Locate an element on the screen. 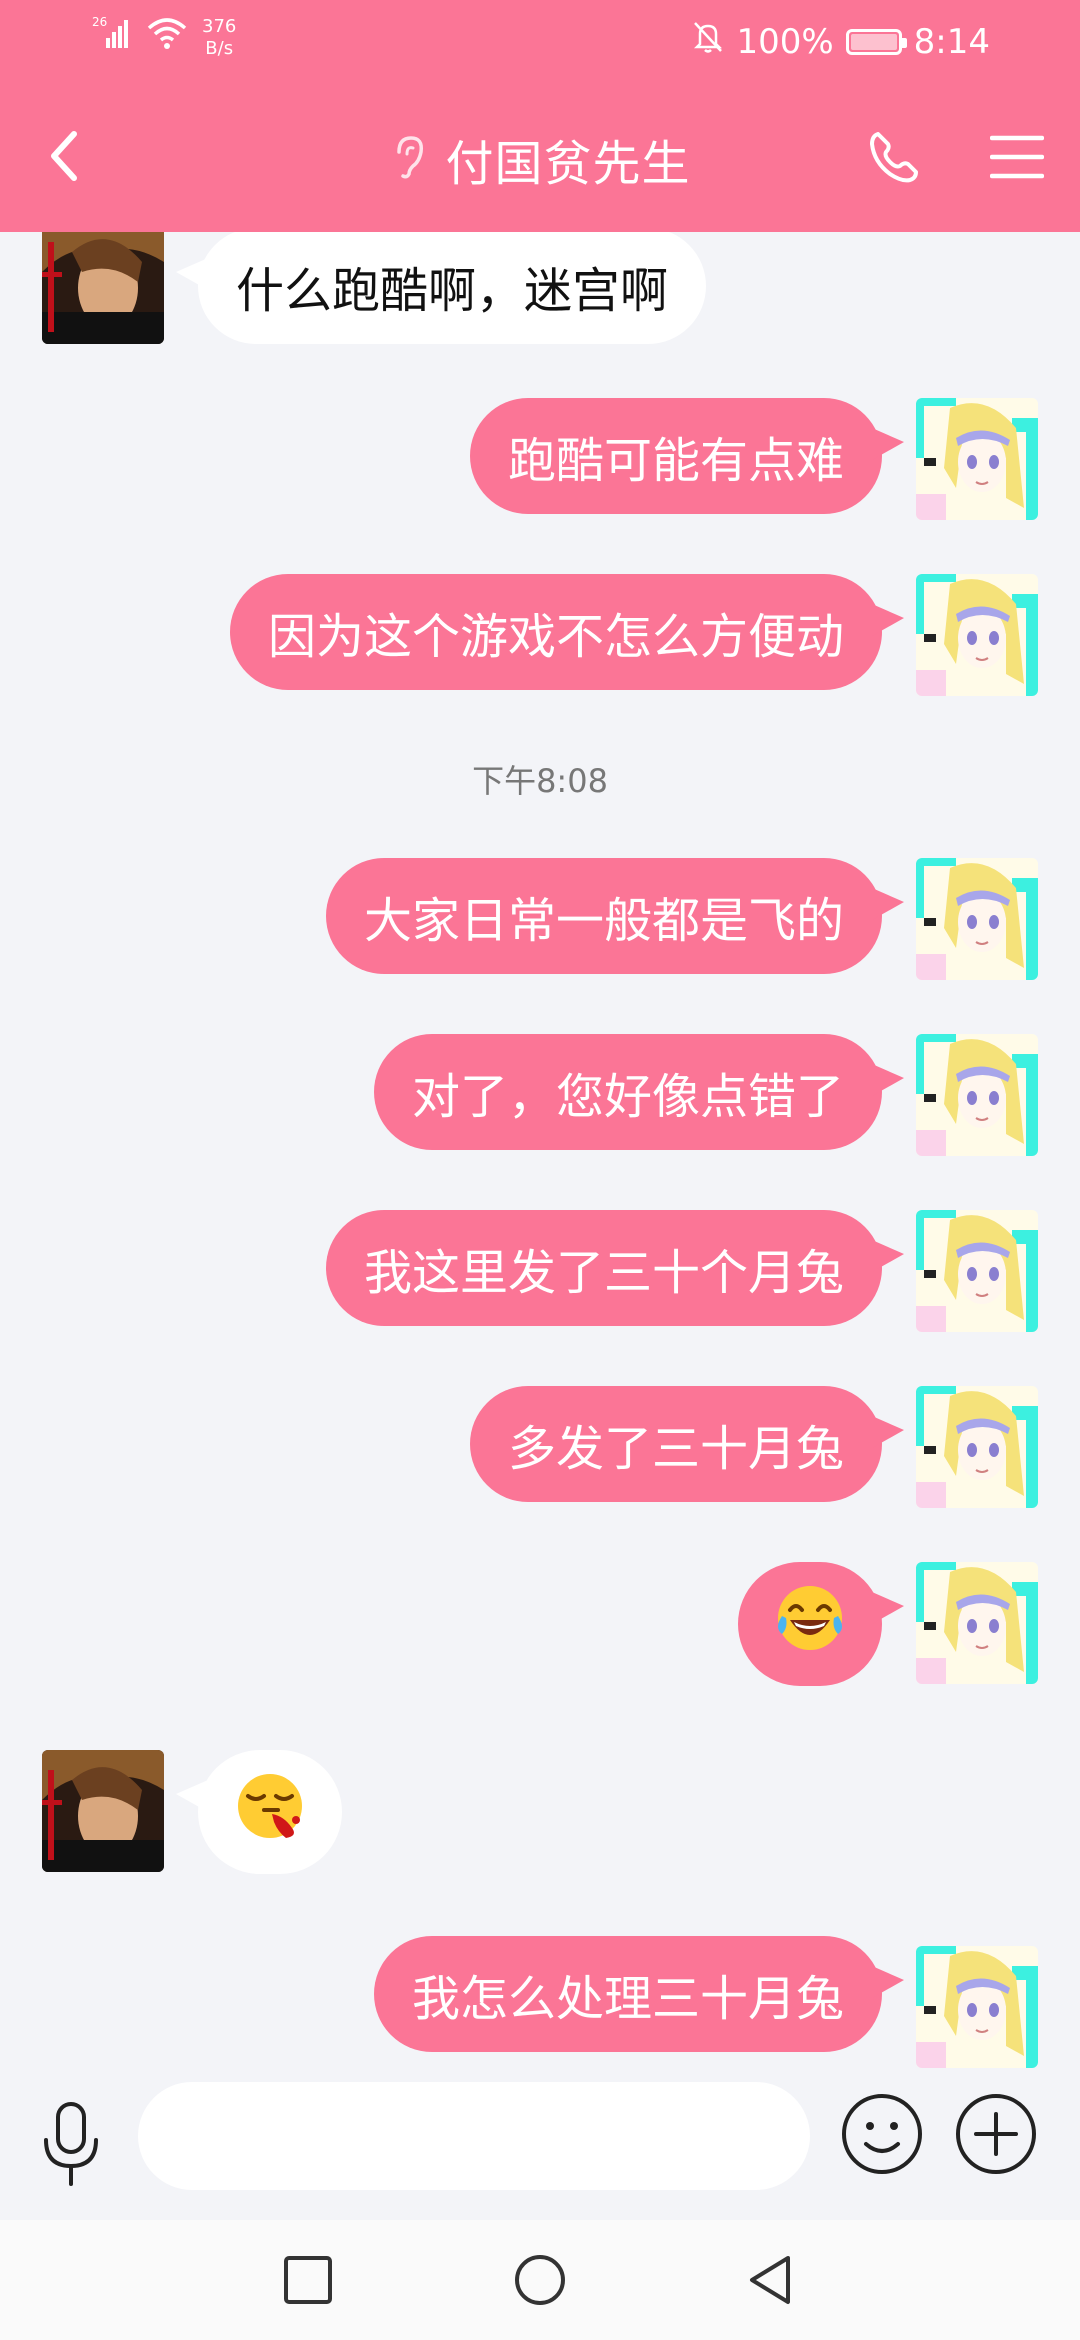  message-bubble-out: 我这里发了三十个月兔 is located at coordinates (615, 1268).